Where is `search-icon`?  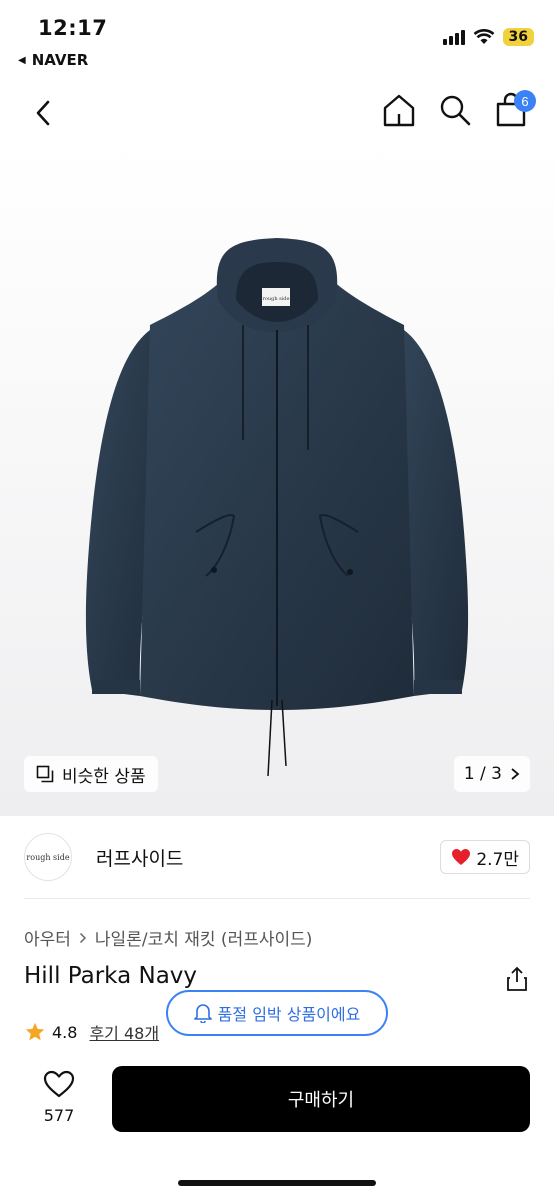 search-icon is located at coordinates (455, 110).